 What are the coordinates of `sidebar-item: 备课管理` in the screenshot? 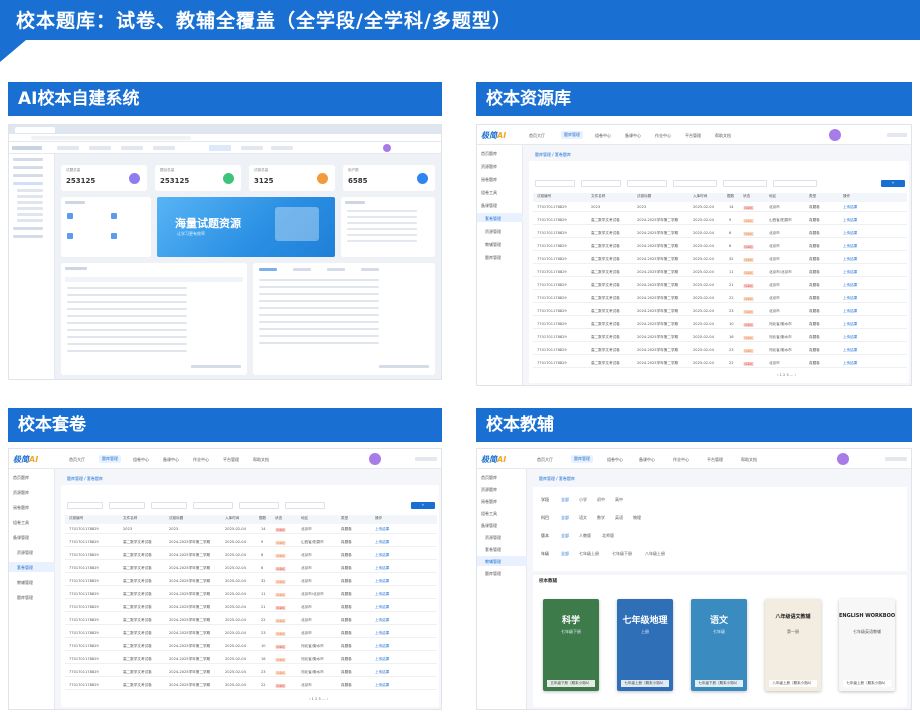 It's located at (489, 206).